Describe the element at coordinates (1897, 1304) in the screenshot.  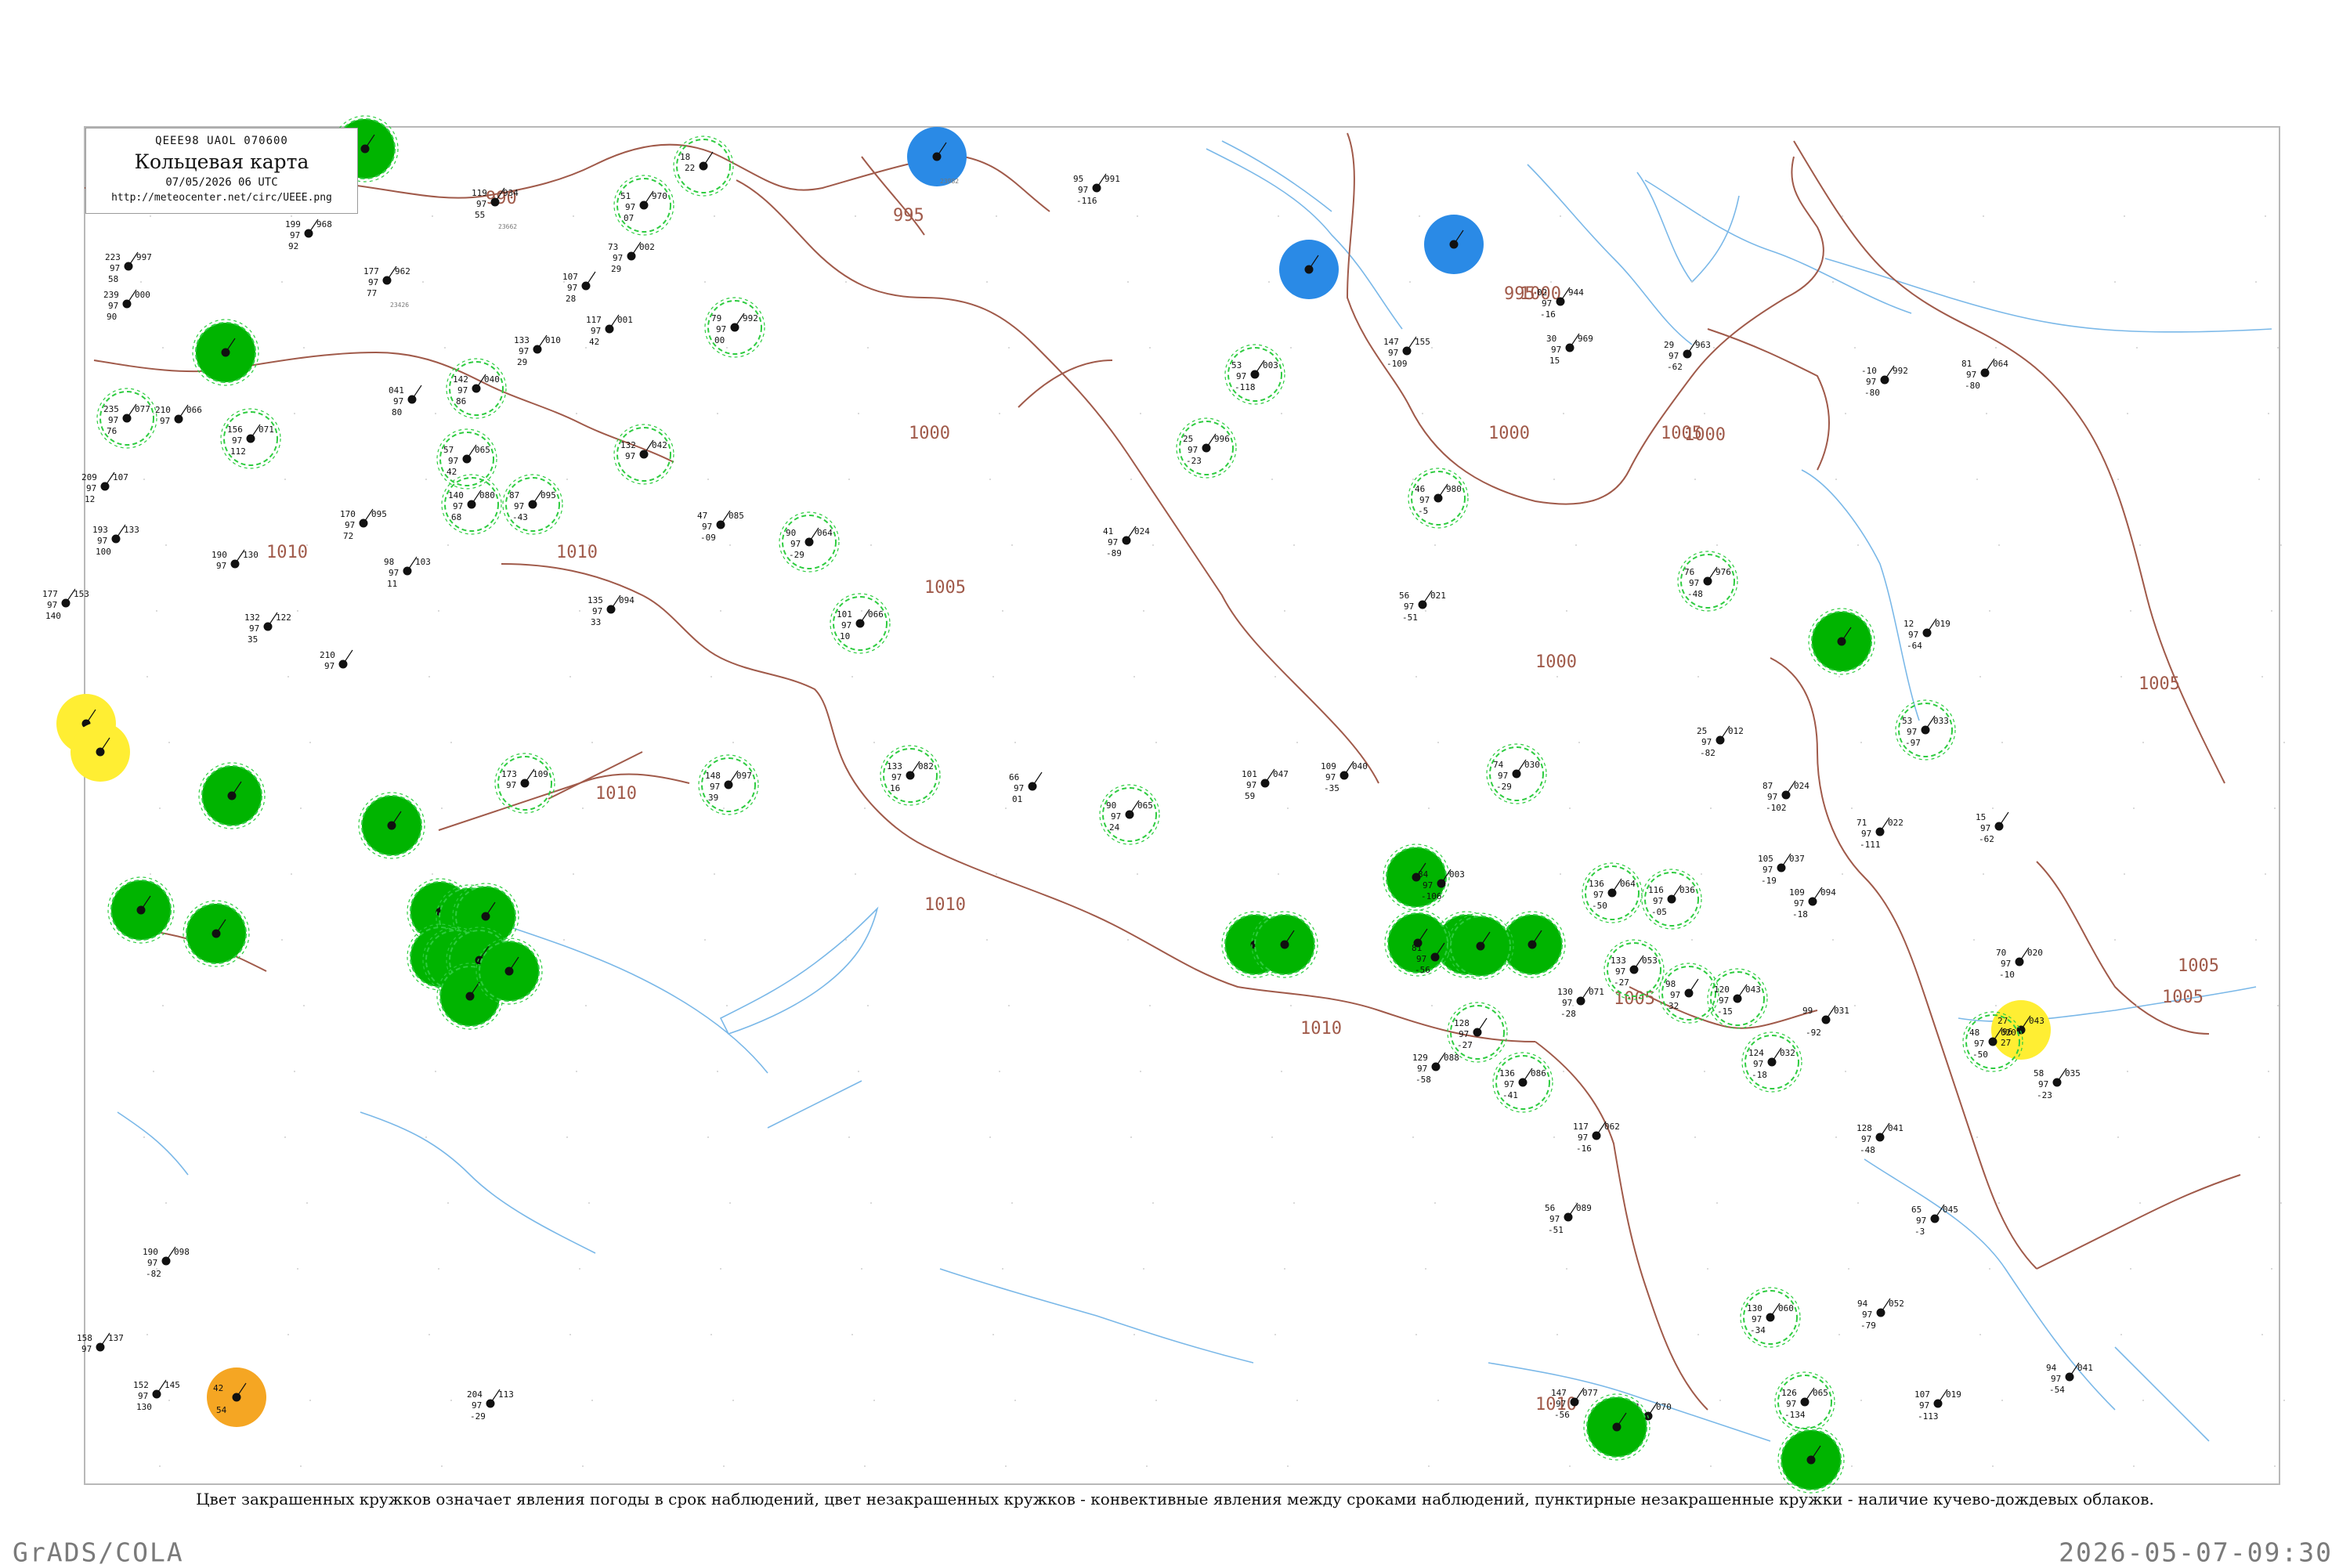
I see `station-p-value: 052` at that location.